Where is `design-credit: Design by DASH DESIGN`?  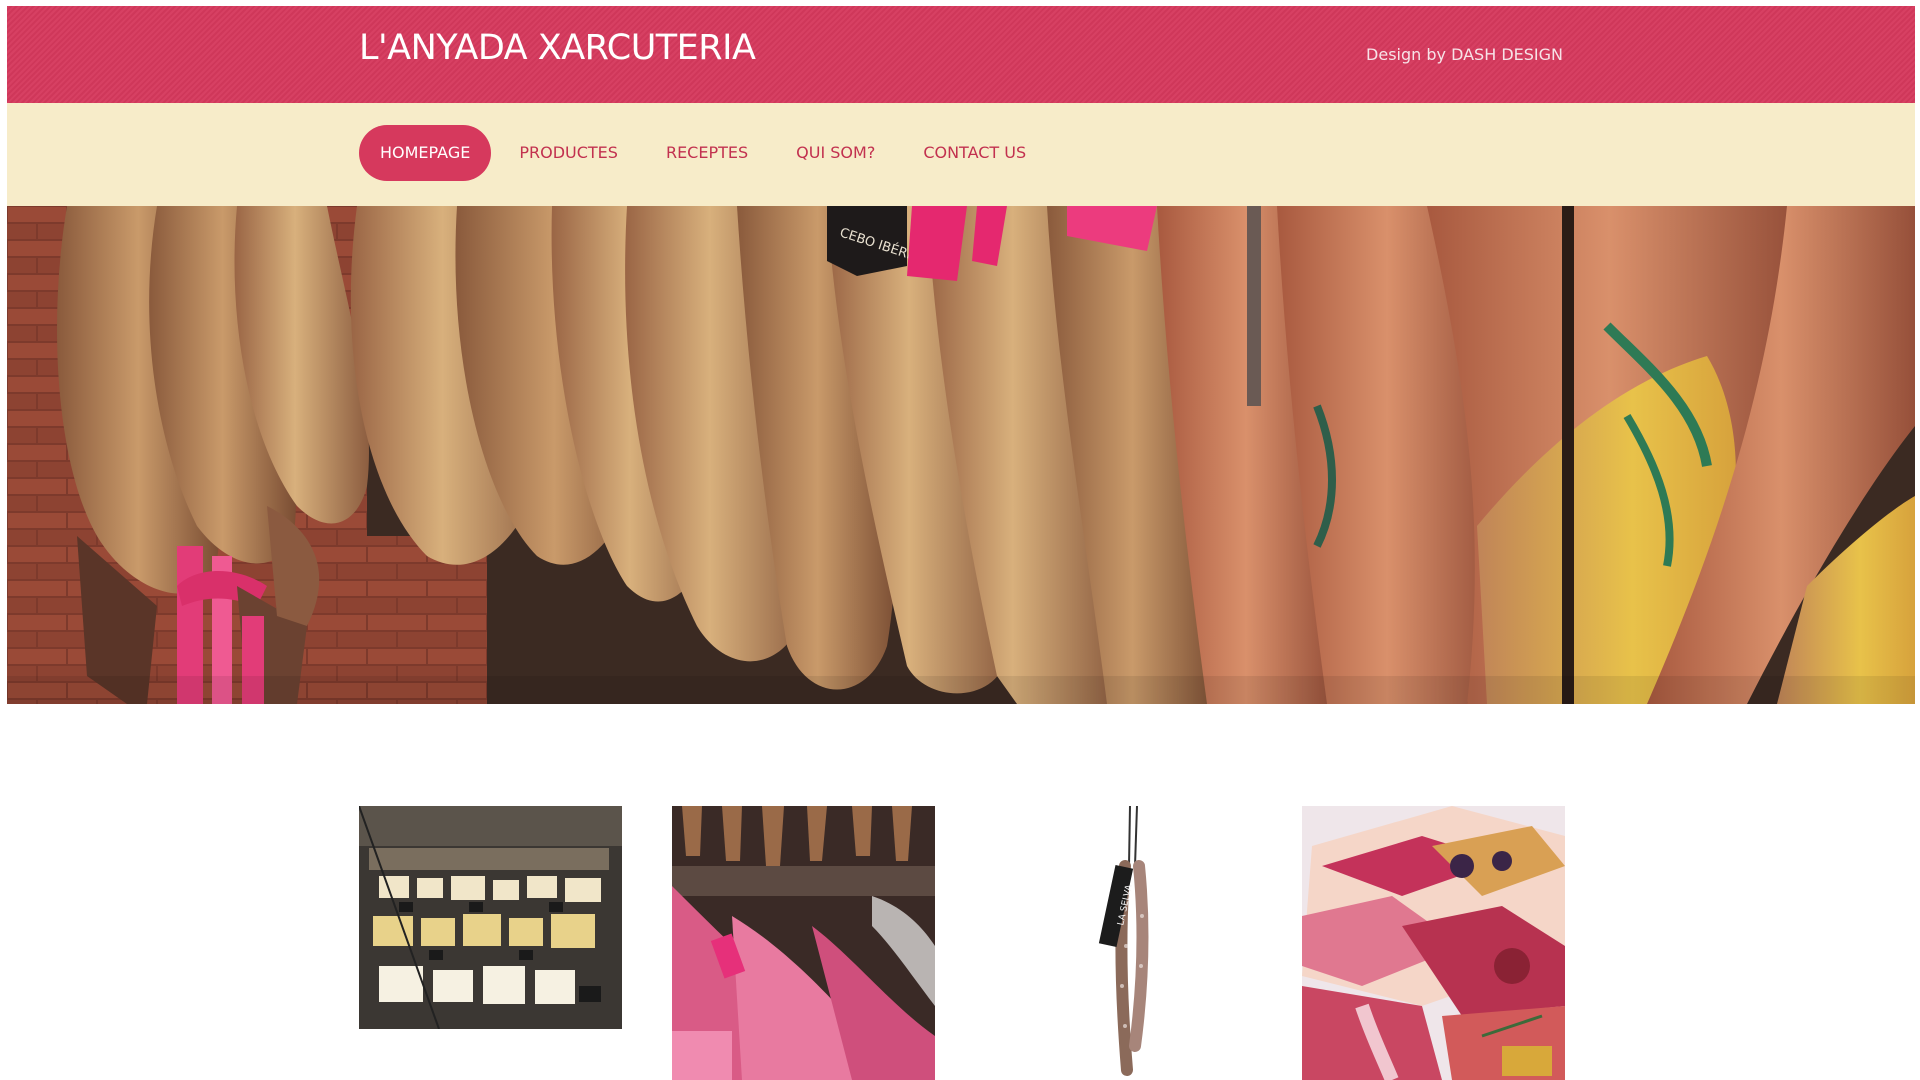 design-credit: Design by DASH DESIGN is located at coordinates (1464, 54).